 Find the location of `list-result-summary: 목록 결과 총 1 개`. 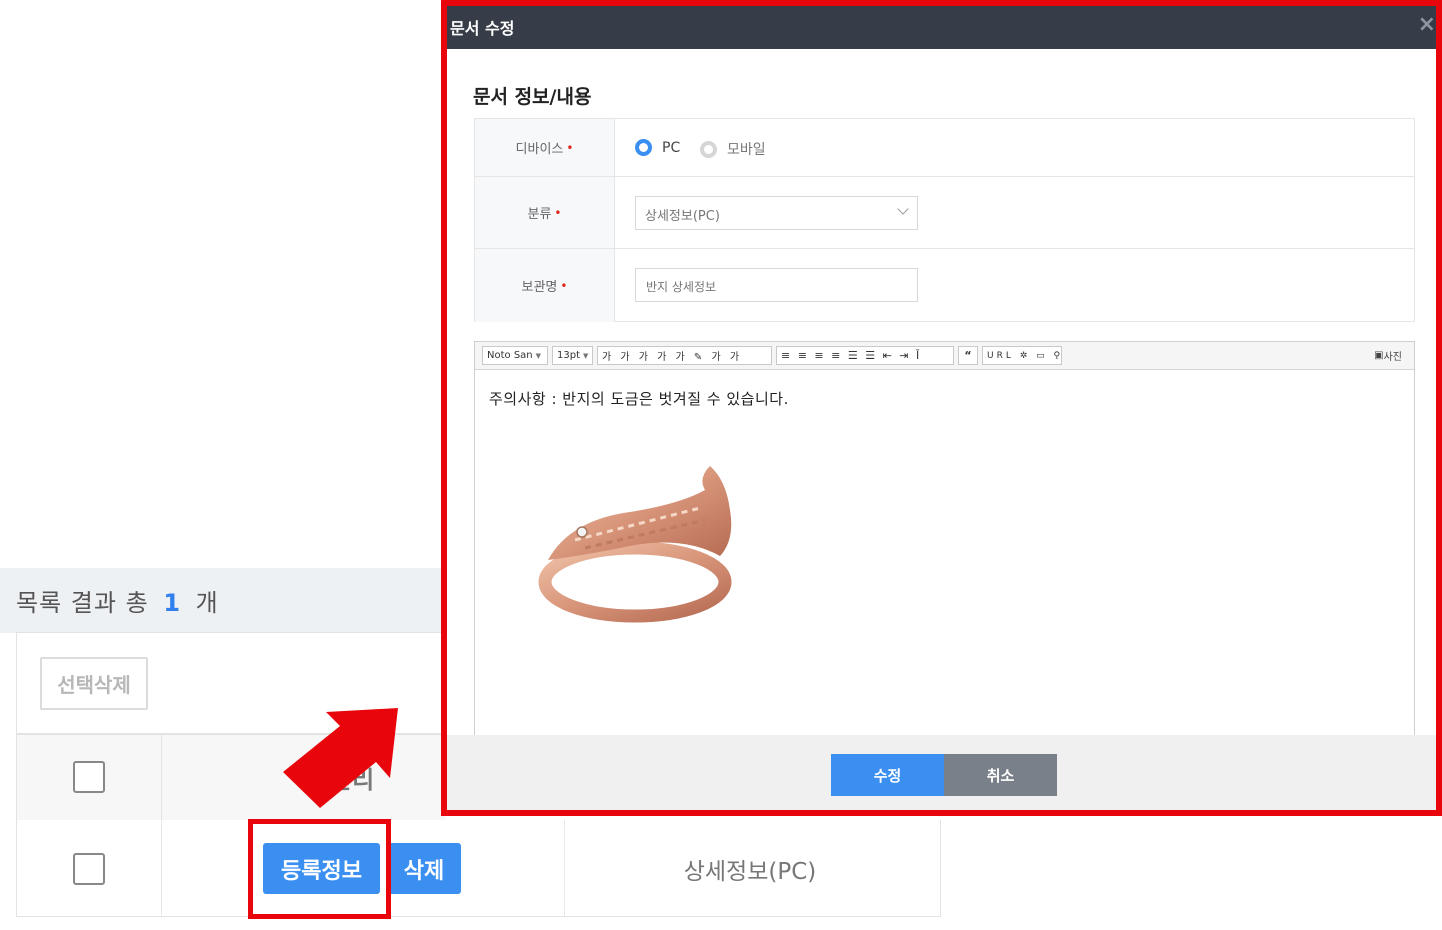

list-result-summary: 목록 결과 총 1 개 is located at coordinates (117, 600).